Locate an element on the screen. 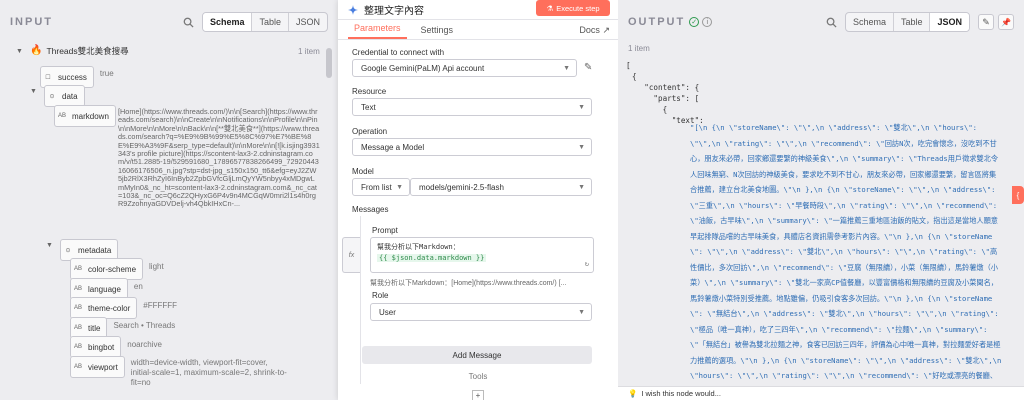 The height and width of the screenshot is (400, 1024). input-view-switch: Schema Table JSON is located at coordinates (264, 22).